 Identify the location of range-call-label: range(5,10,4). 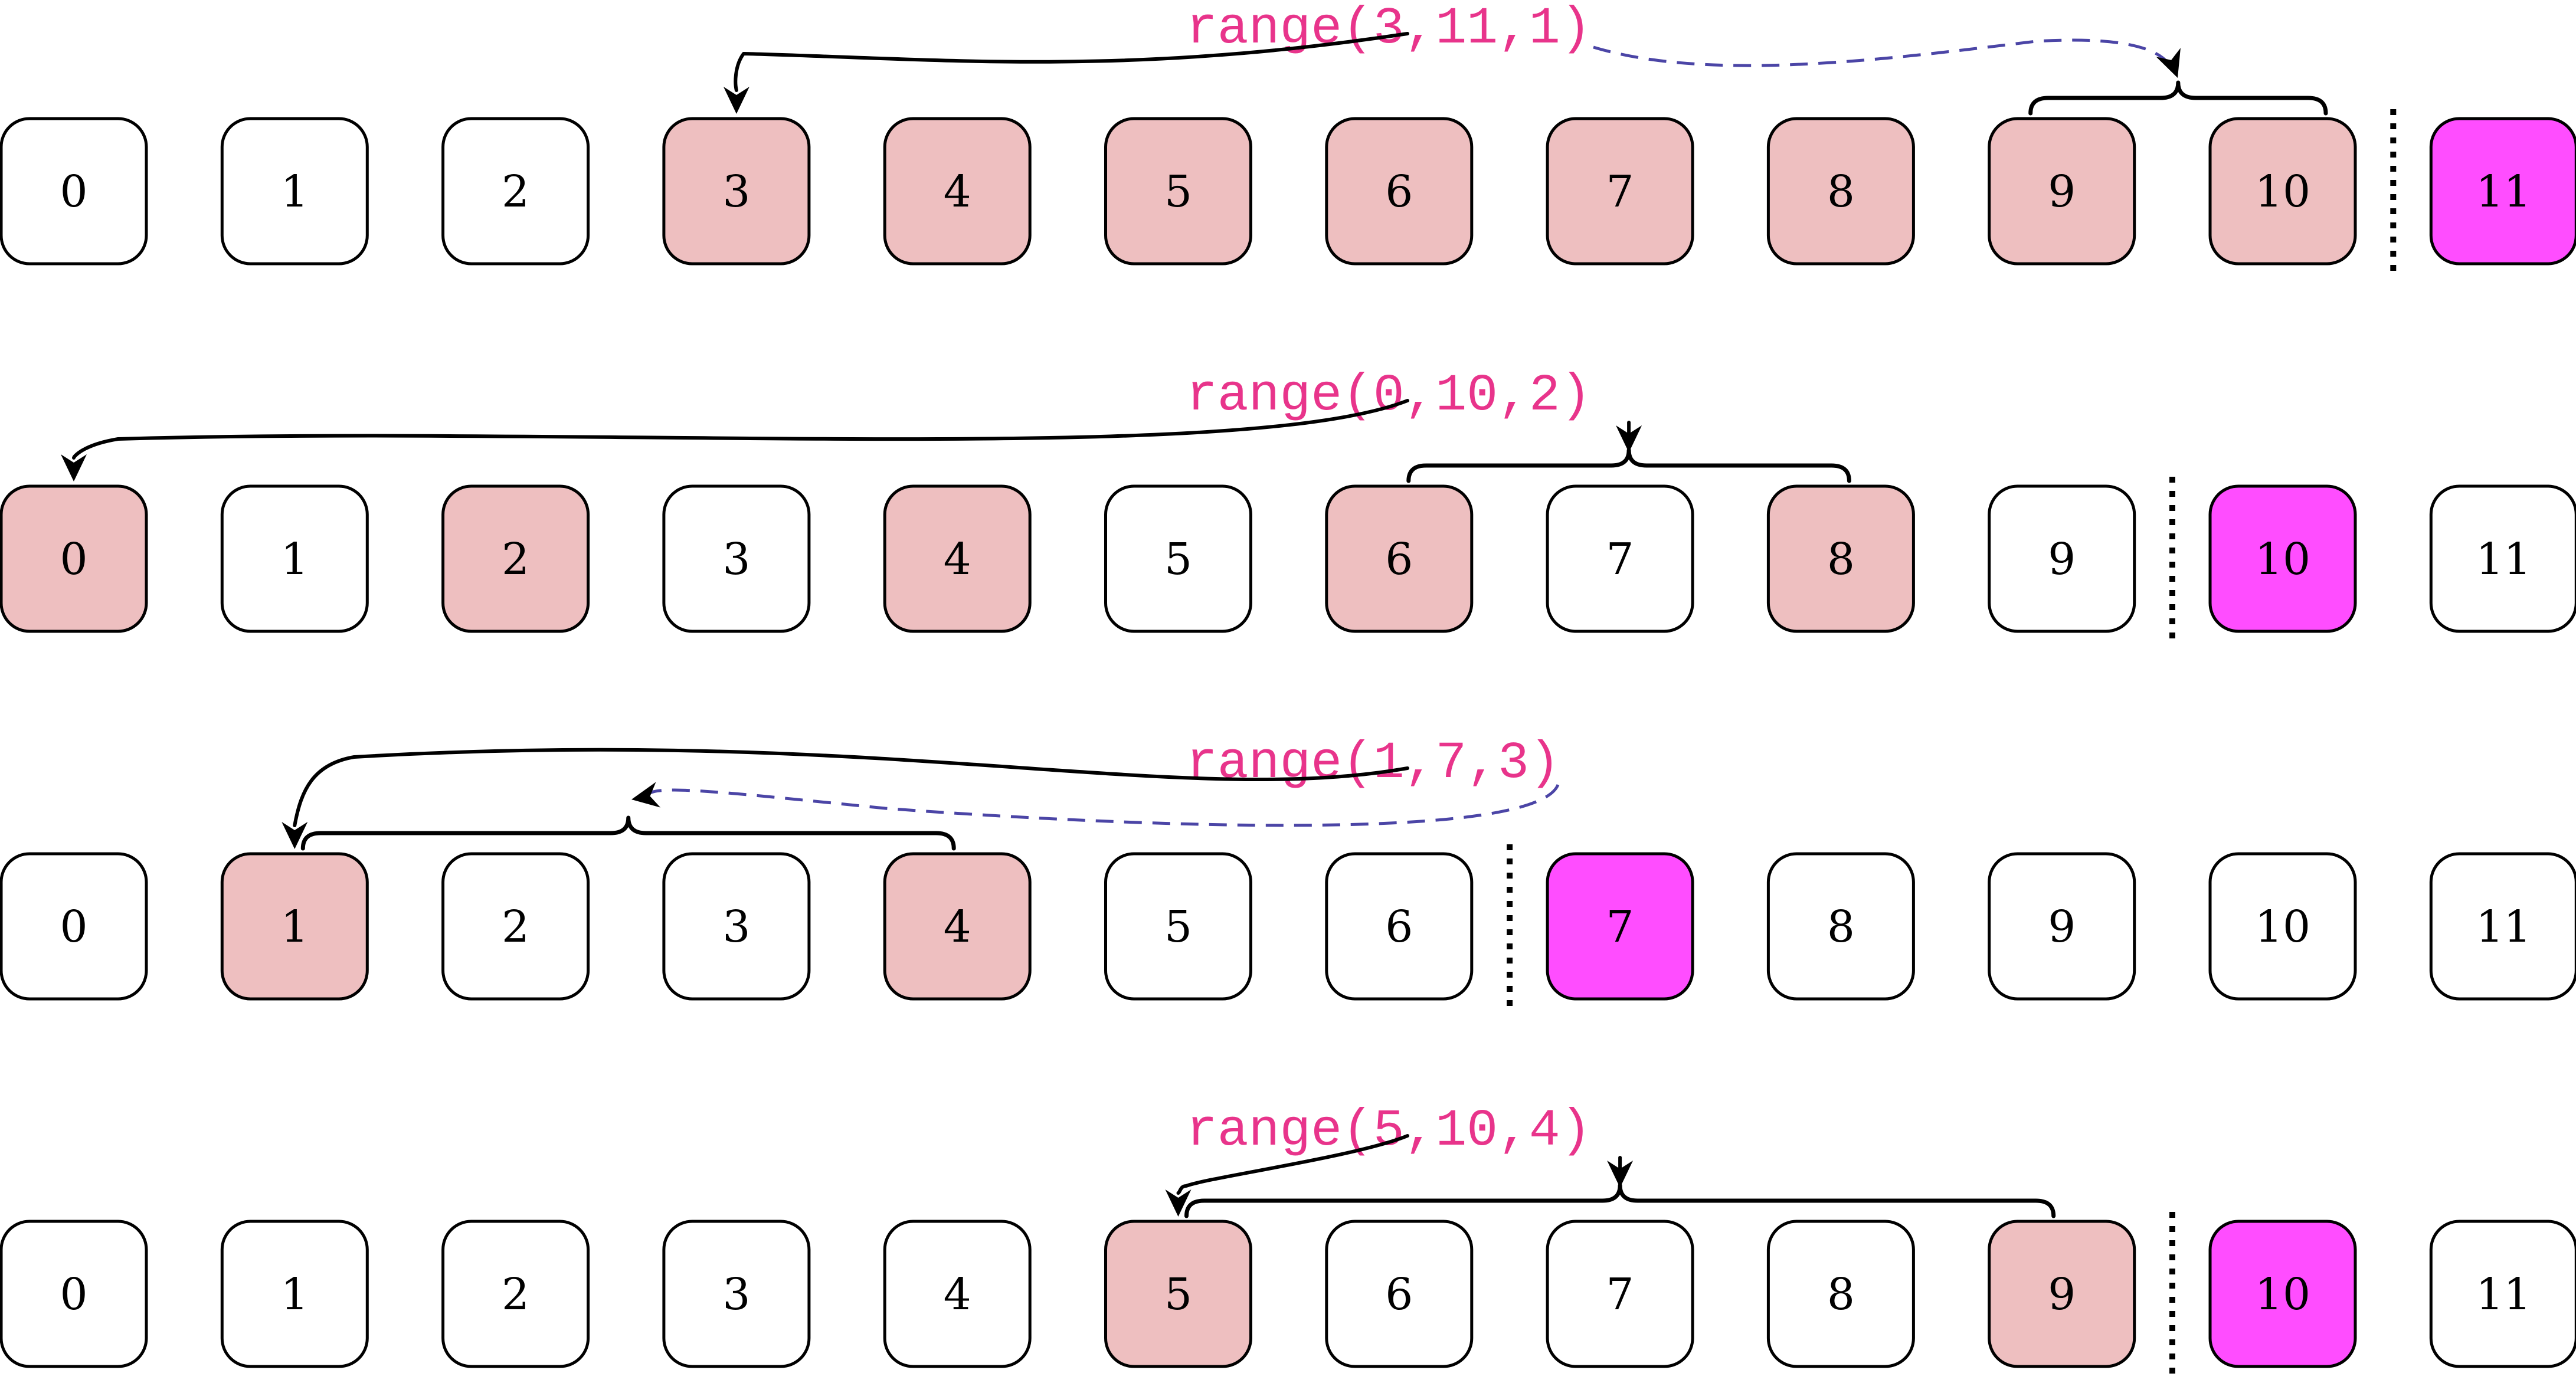
(1389, 1131).